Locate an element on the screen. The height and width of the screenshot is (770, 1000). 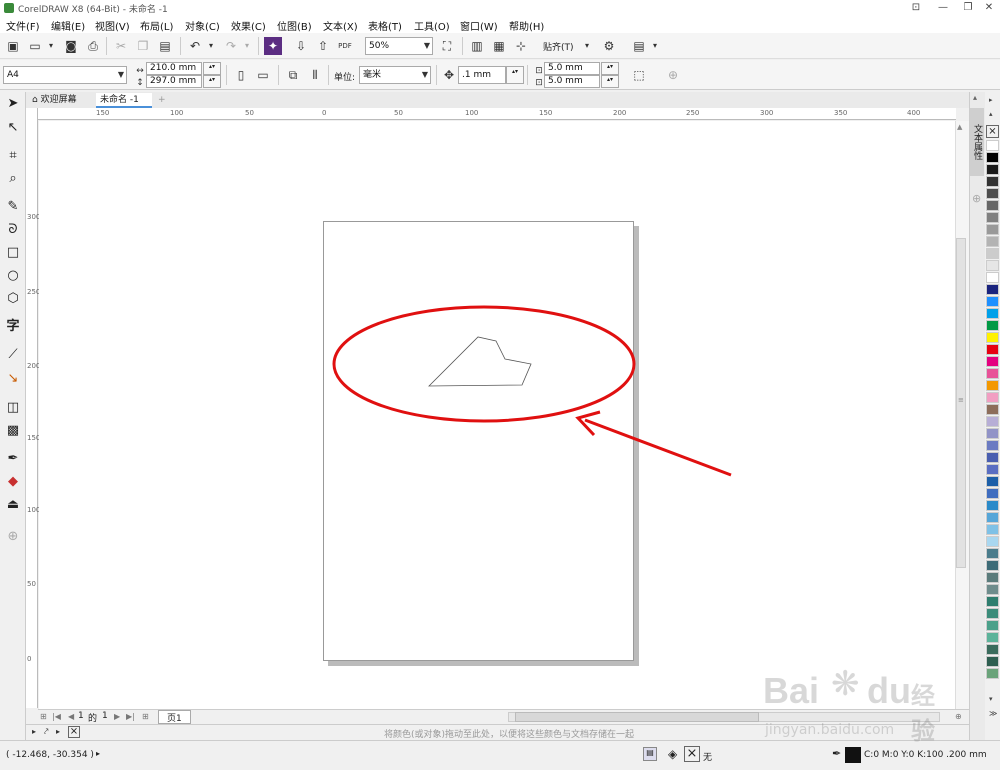
zoom-navigator-icon: ⊕ is located at coordinates (958, 716).